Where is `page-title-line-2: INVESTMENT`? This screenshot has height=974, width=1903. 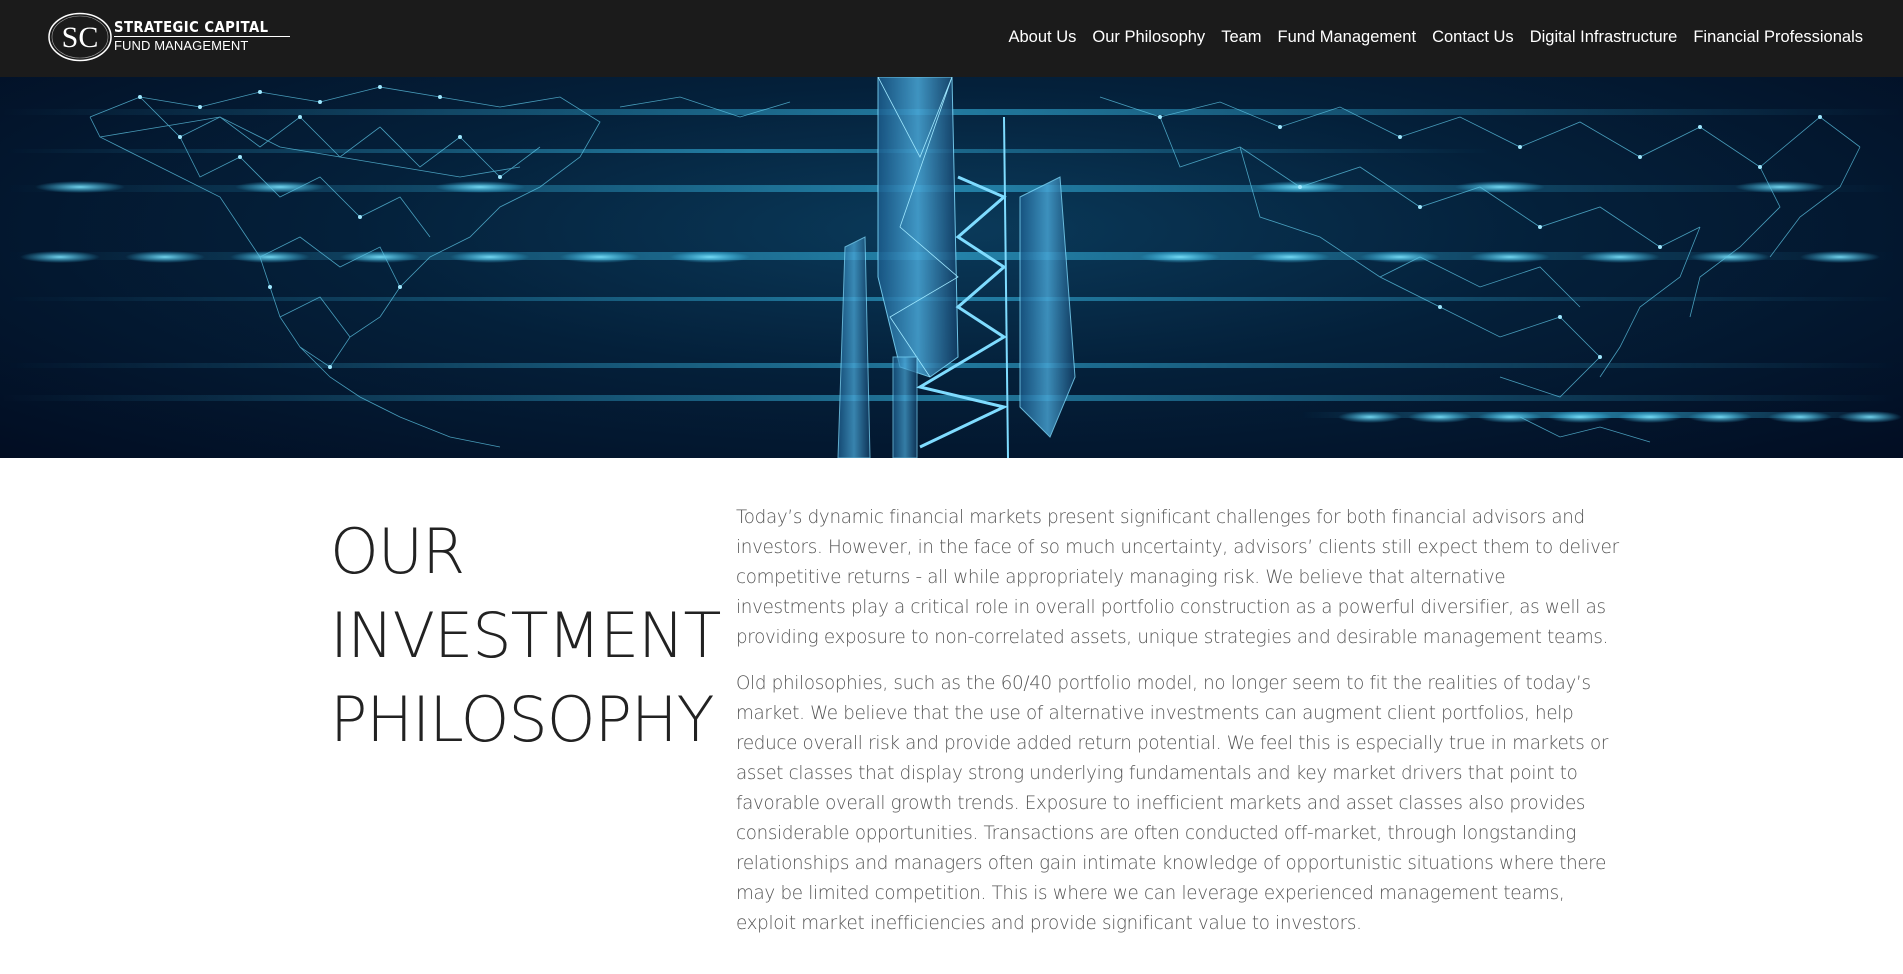
page-title-line-2: INVESTMENT is located at coordinates (525, 635).